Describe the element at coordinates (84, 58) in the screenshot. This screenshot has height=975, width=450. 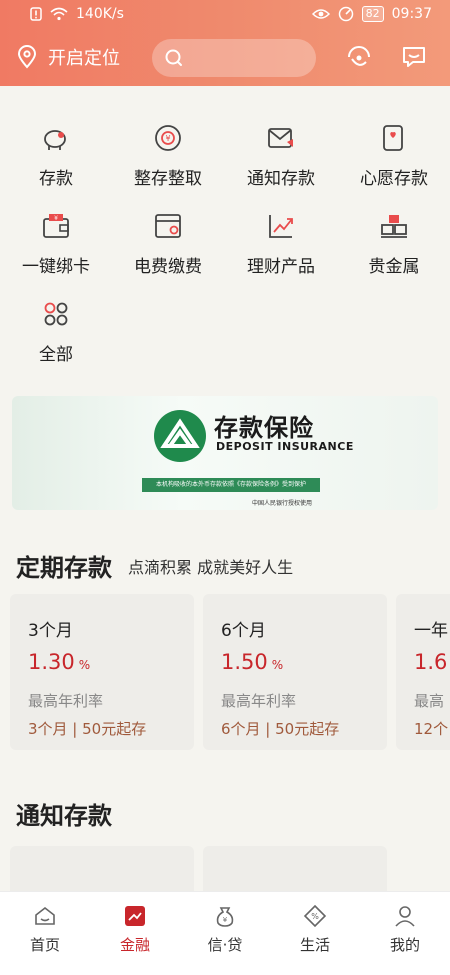
I see `location-label: 开启定位` at that location.